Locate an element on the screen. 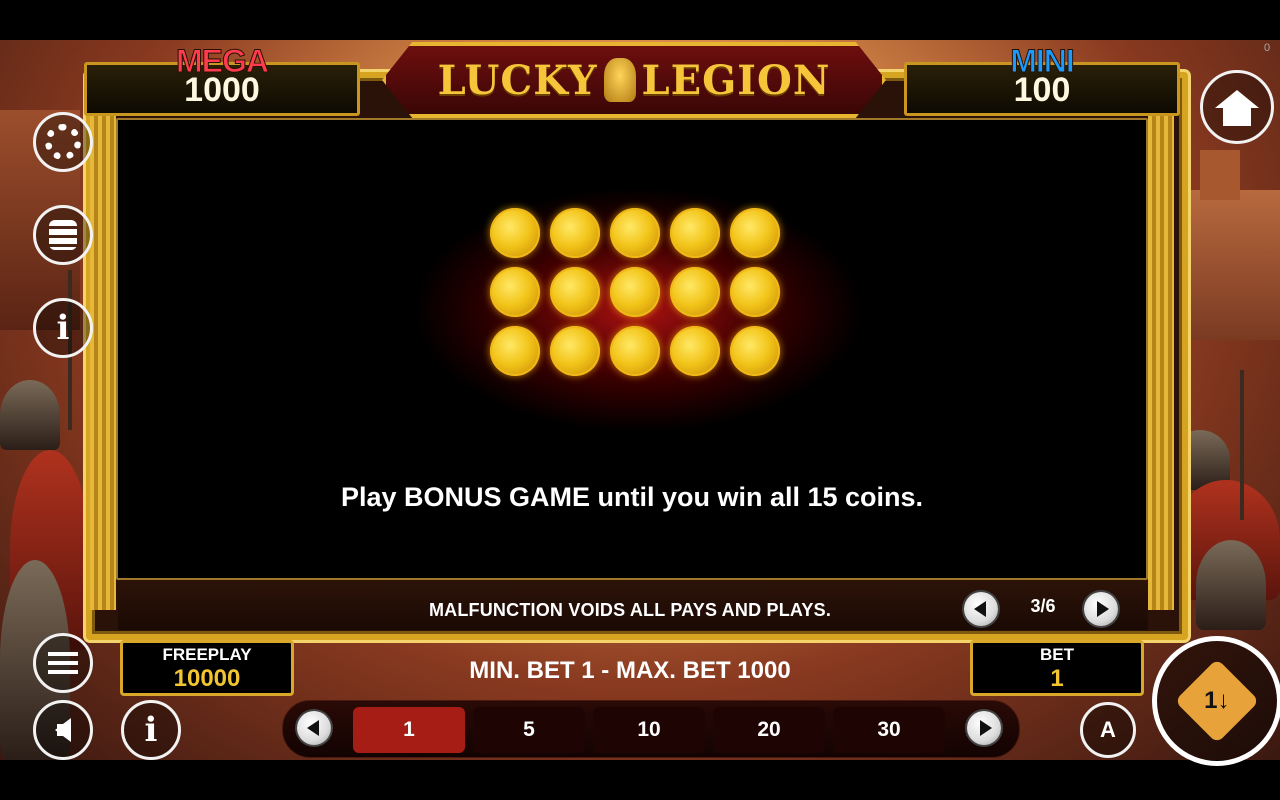  frame-pillar-left is located at coordinates (103, 350).